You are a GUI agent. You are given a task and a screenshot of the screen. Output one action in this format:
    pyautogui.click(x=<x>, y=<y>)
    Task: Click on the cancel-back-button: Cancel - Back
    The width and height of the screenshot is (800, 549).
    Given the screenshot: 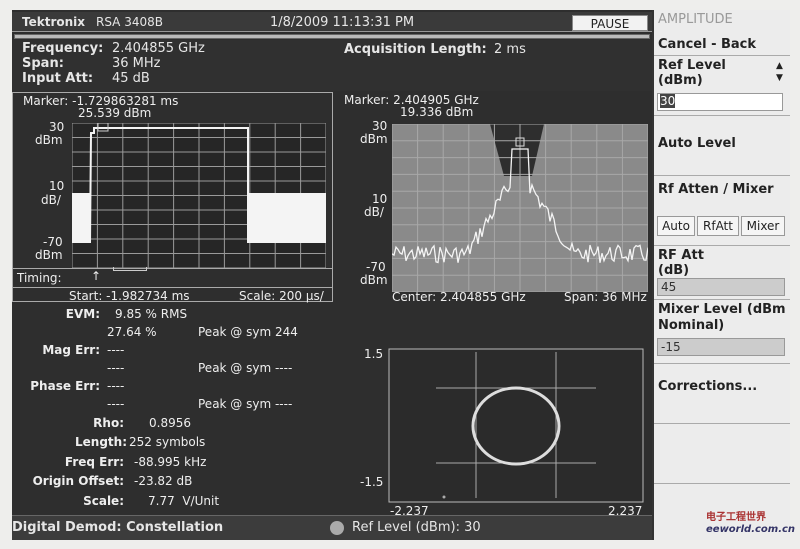 What is the action you would take?
    pyautogui.click(x=722, y=45)
    